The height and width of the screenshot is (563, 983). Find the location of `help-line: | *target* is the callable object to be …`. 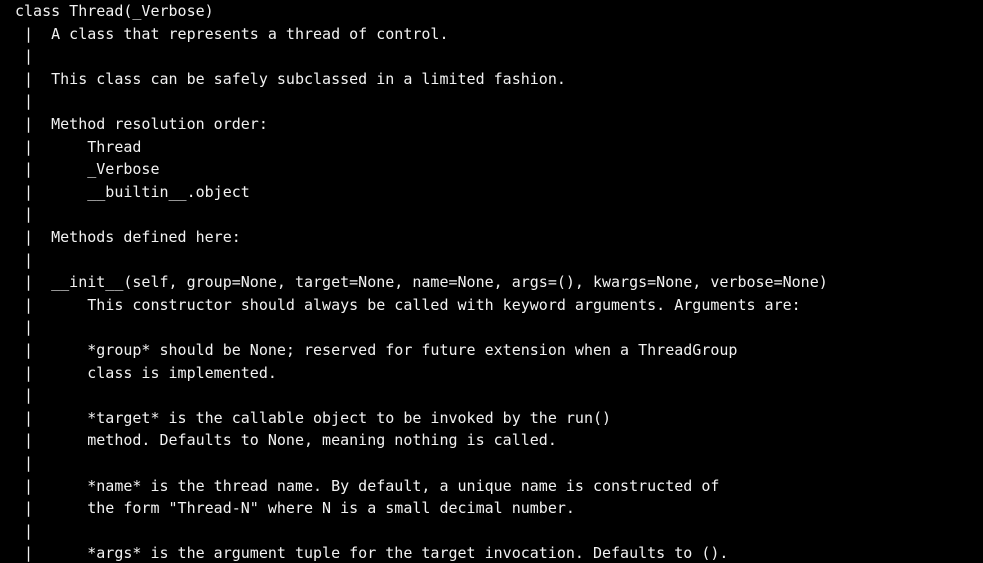

help-line: | *target* is the callable object to be … is located at coordinates (313, 417).